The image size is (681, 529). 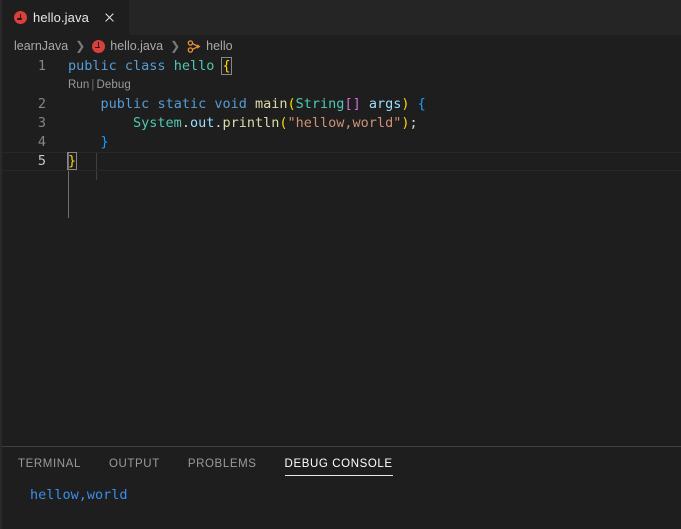 What do you see at coordinates (405, 104) in the screenshot?
I see `token-paren-close: )` at bounding box center [405, 104].